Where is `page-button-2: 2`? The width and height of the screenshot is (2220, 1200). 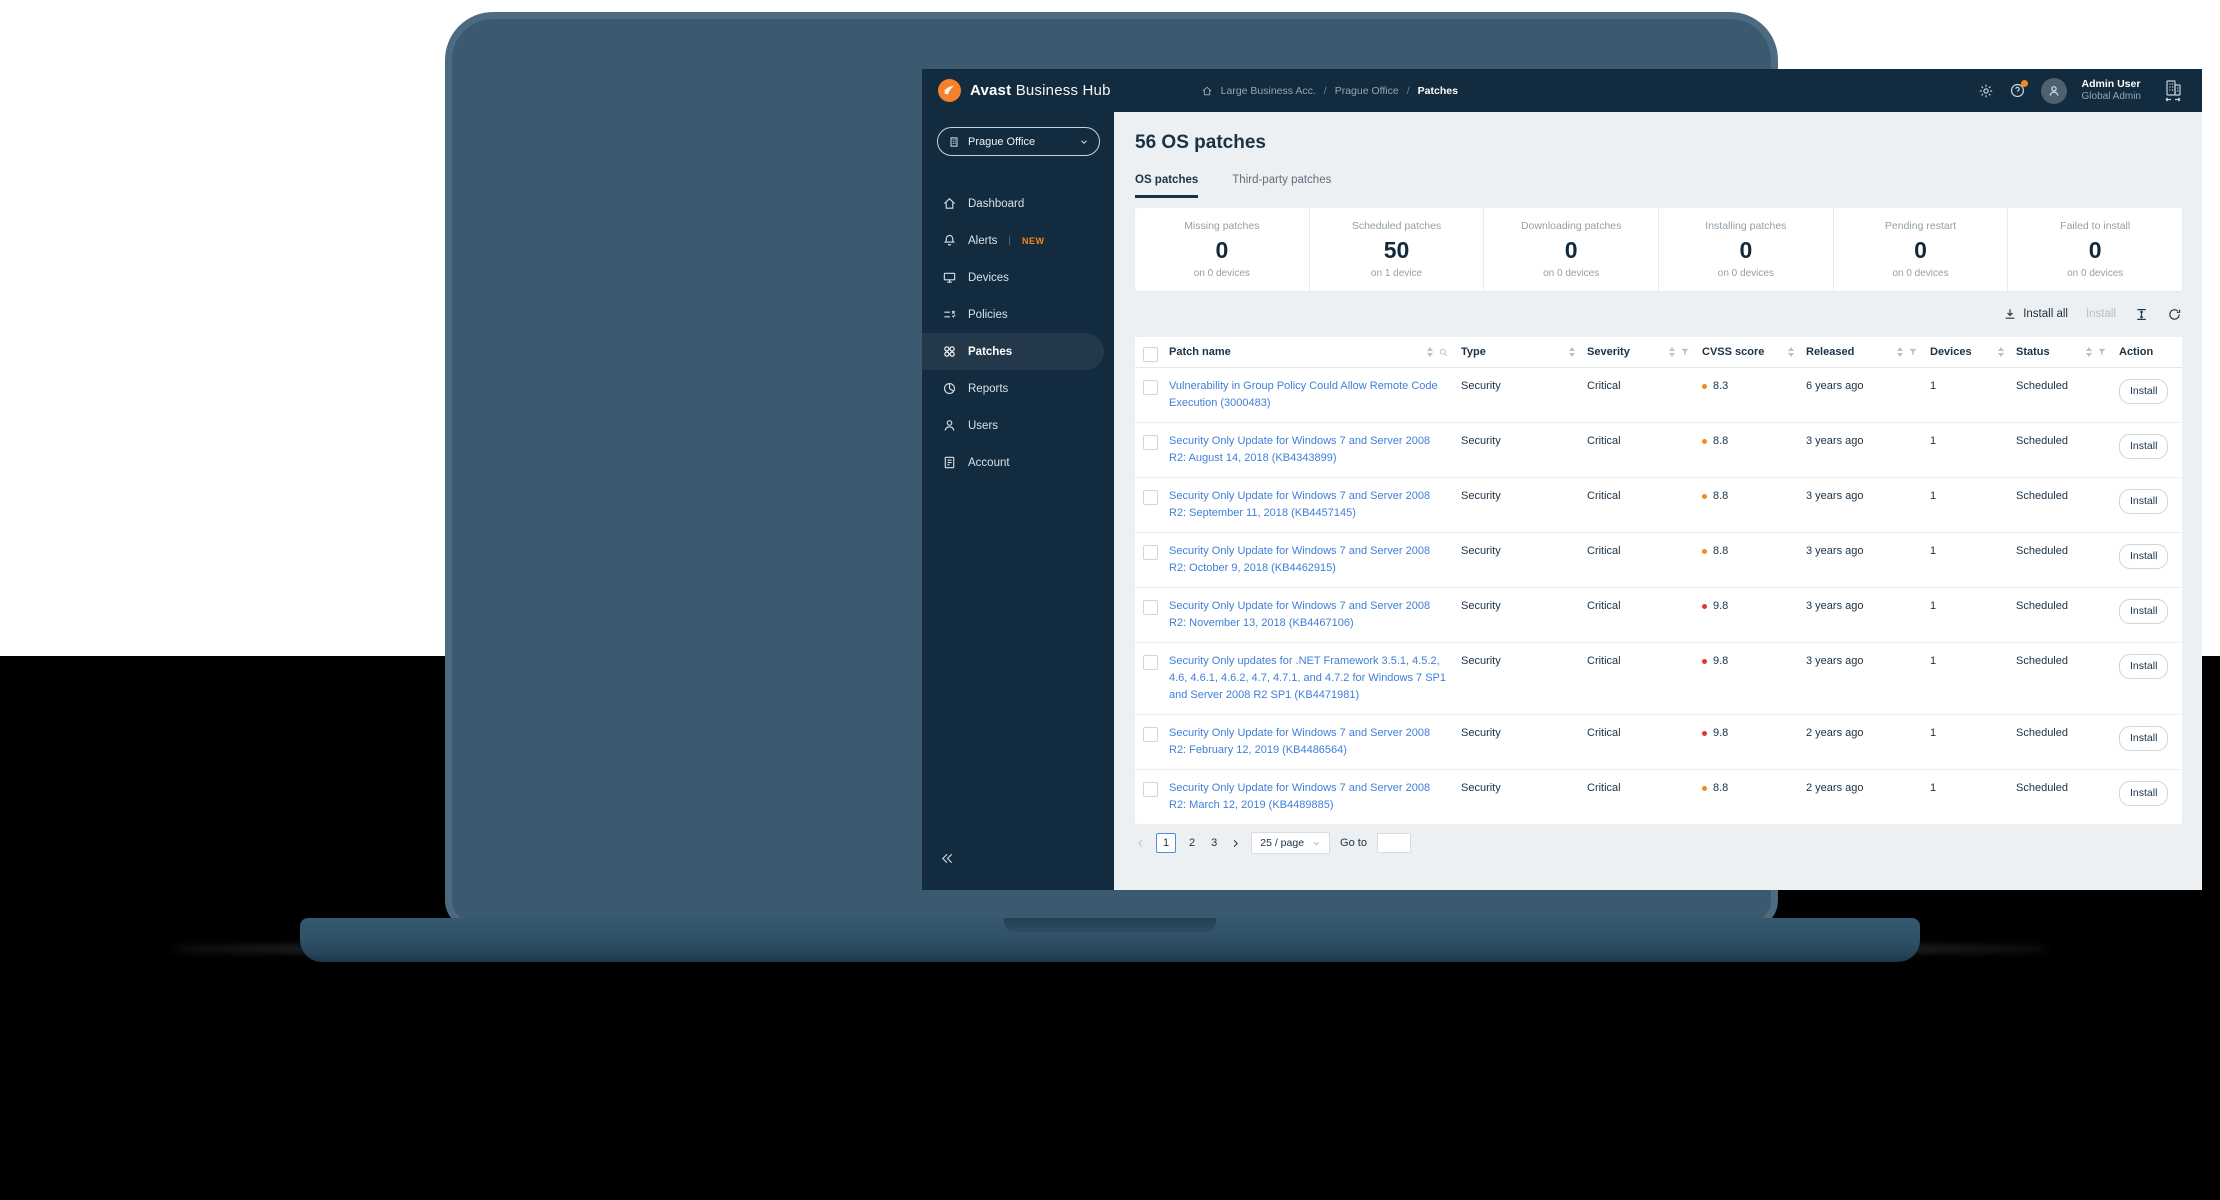 page-button-2: 2 is located at coordinates (1192, 843).